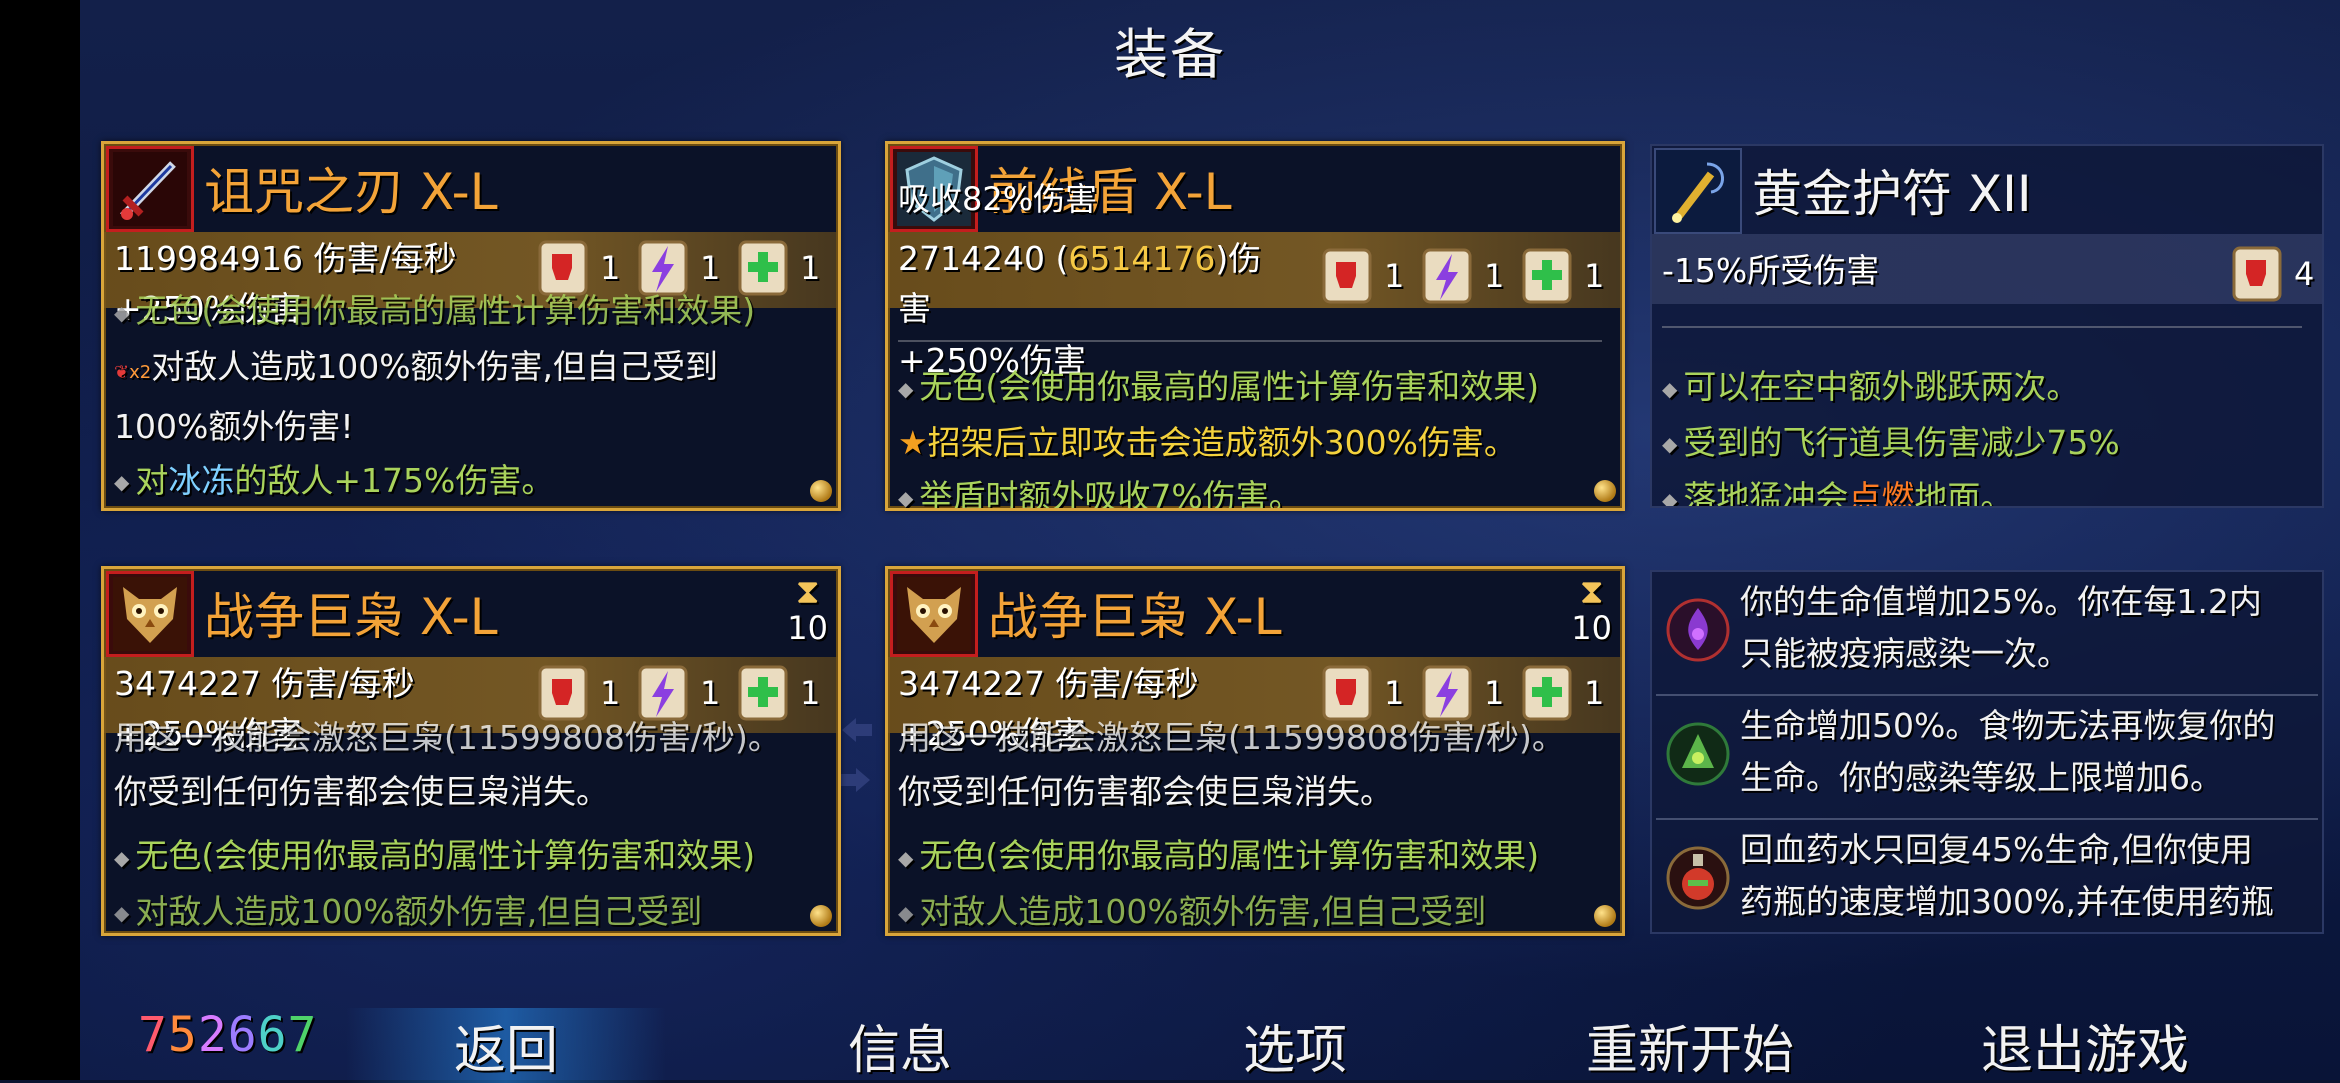 Image resolution: width=2340 pixels, height=1083 pixels. I want to click on disgusting-mutation-icon, so click(1698, 754).